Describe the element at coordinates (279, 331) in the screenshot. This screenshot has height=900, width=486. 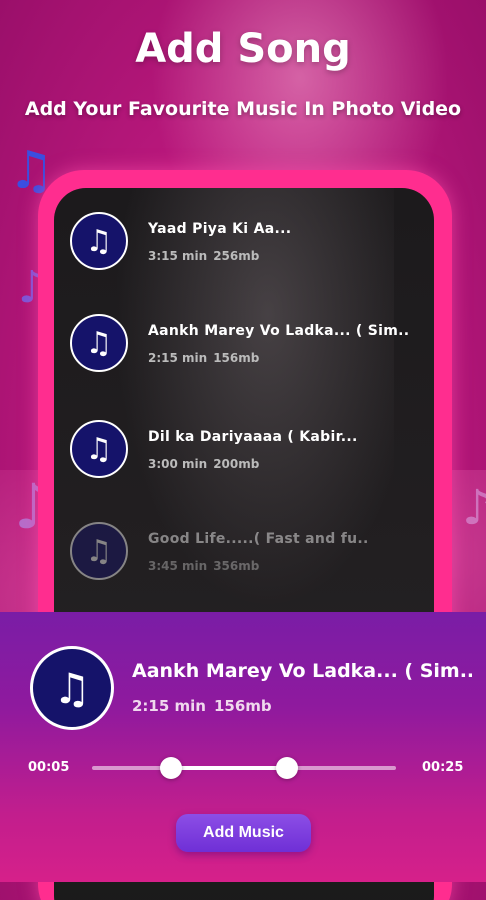
I see `song-title: Aankh Marey Vo Ladka... ( Sim..` at that location.